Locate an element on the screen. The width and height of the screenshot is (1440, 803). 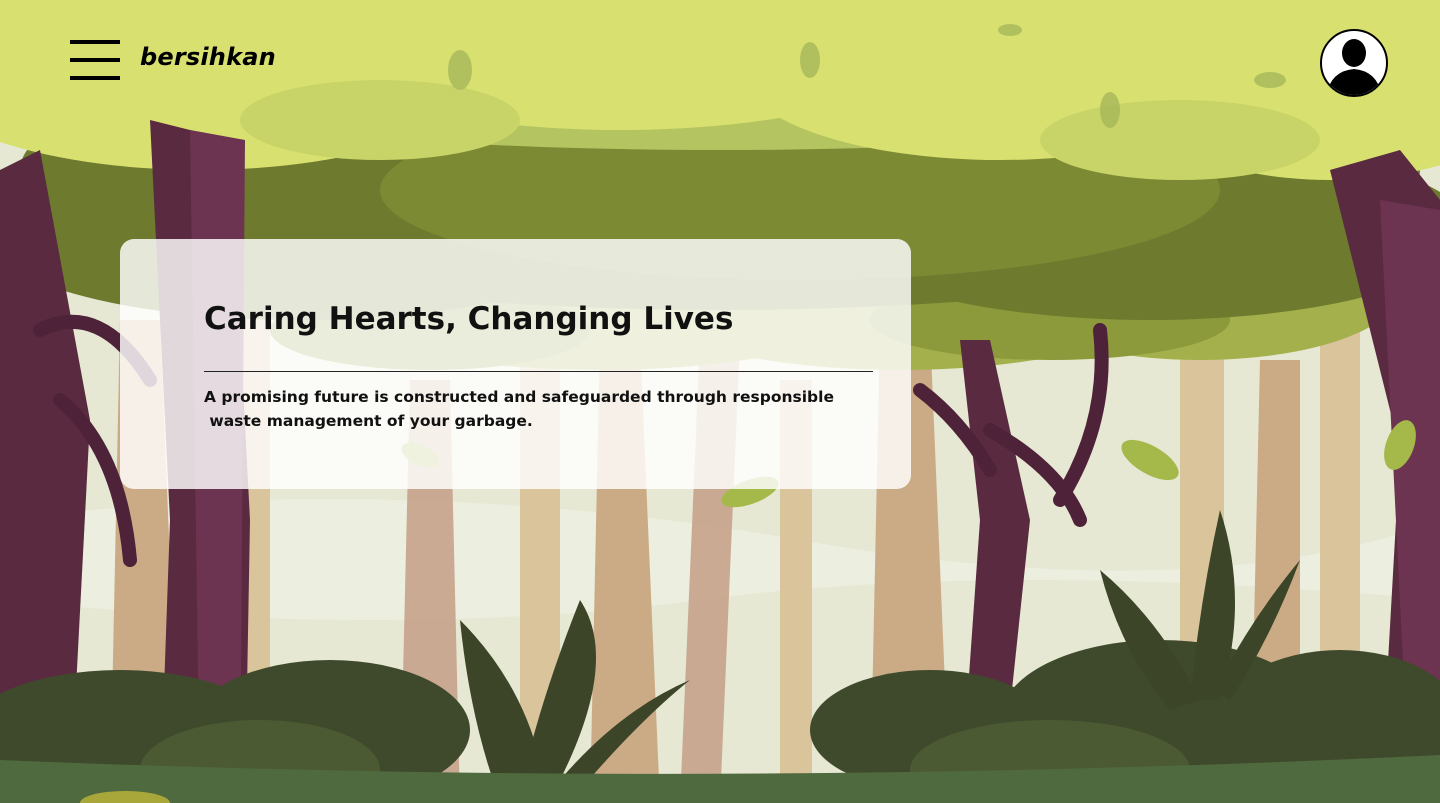
brand-logo: bersihkan is located at coordinates (208, 57).